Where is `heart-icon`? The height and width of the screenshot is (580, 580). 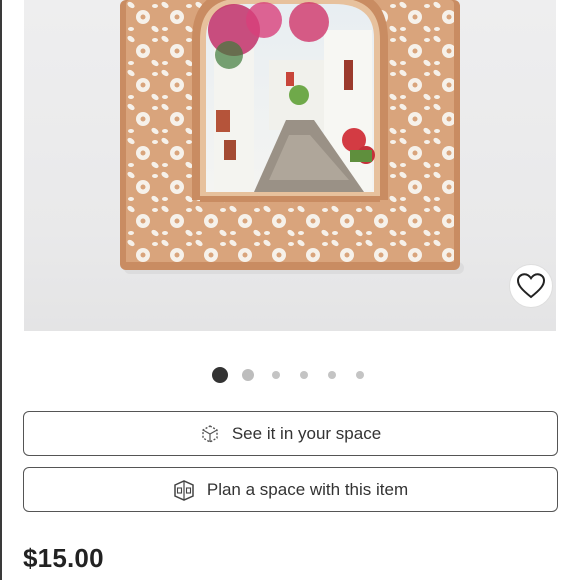
heart-icon is located at coordinates (531, 286).